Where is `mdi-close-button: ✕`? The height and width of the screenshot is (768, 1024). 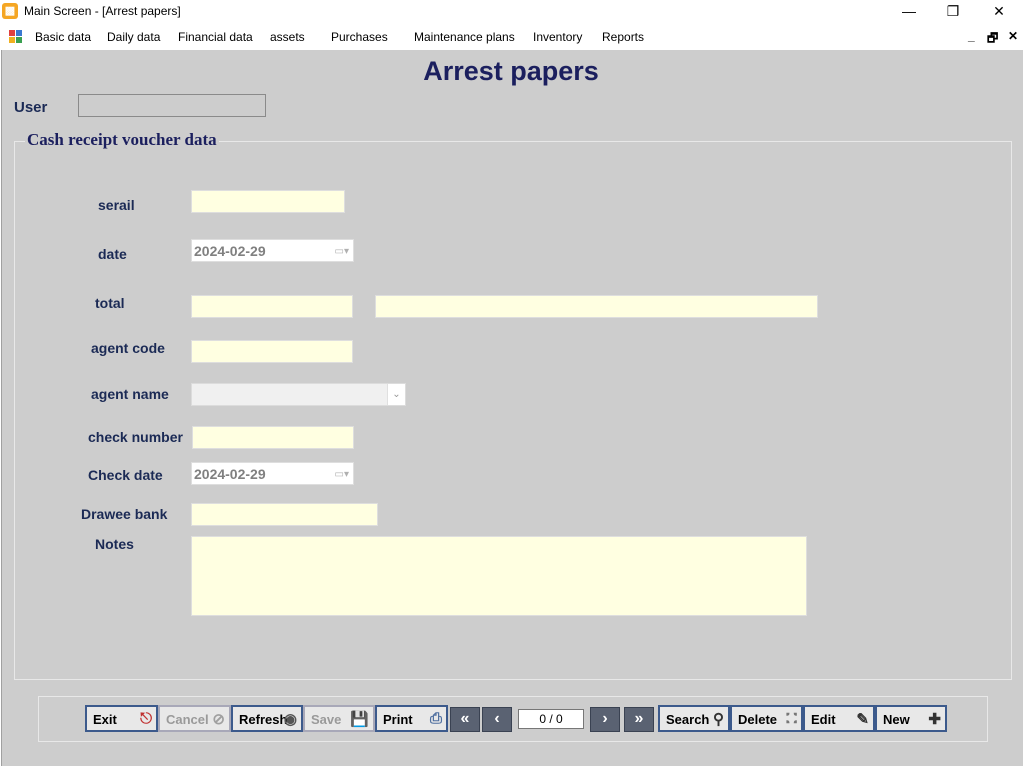 mdi-close-button: ✕ is located at coordinates (1013, 36).